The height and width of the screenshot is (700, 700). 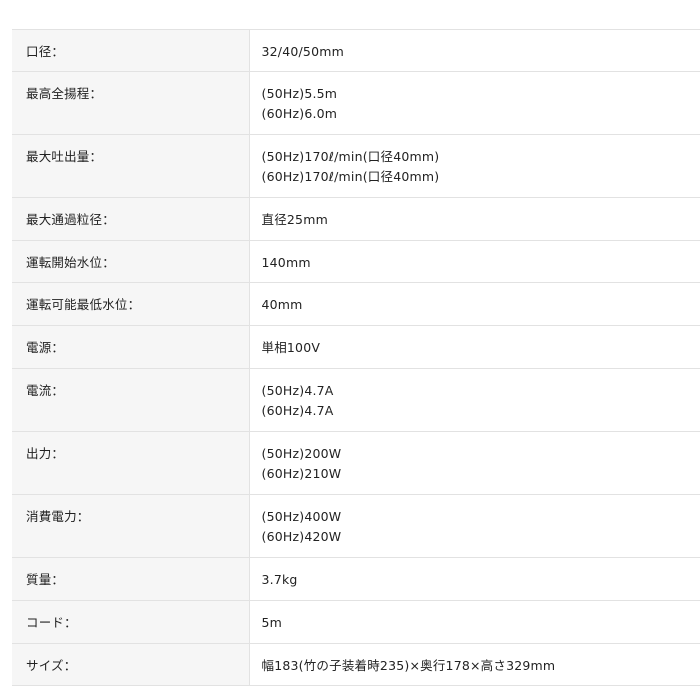 I want to click on spec-value-line: 直径25mm, so click(x=294, y=219).